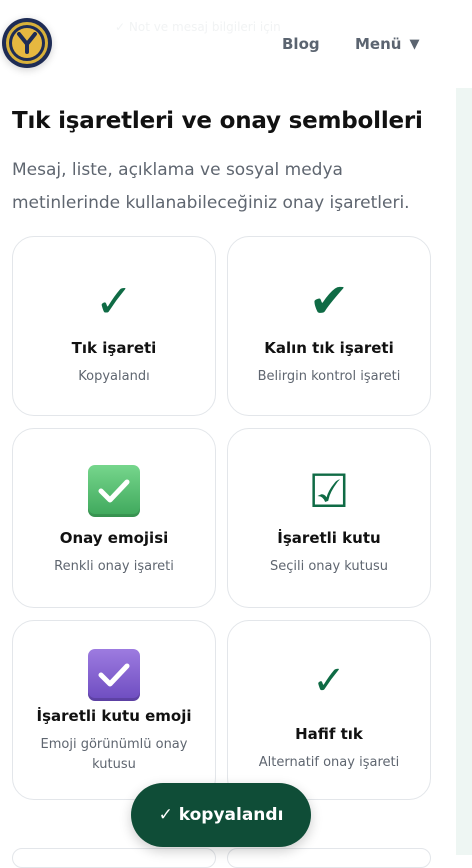 The image size is (472, 868). What do you see at coordinates (221, 815) in the screenshot?
I see `copied-toast: ✓ kopyalandı` at bounding box center [221, 815].